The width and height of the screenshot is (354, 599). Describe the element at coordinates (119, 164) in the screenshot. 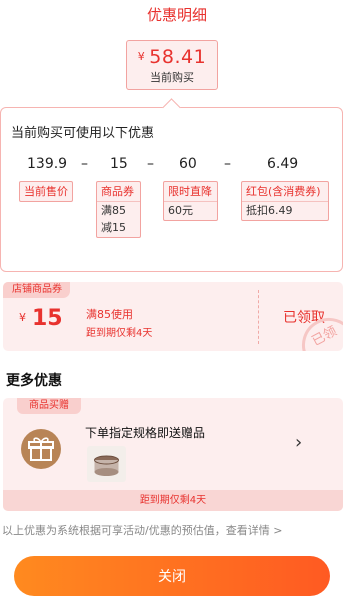

I see `value-coupon: 15` at that location.